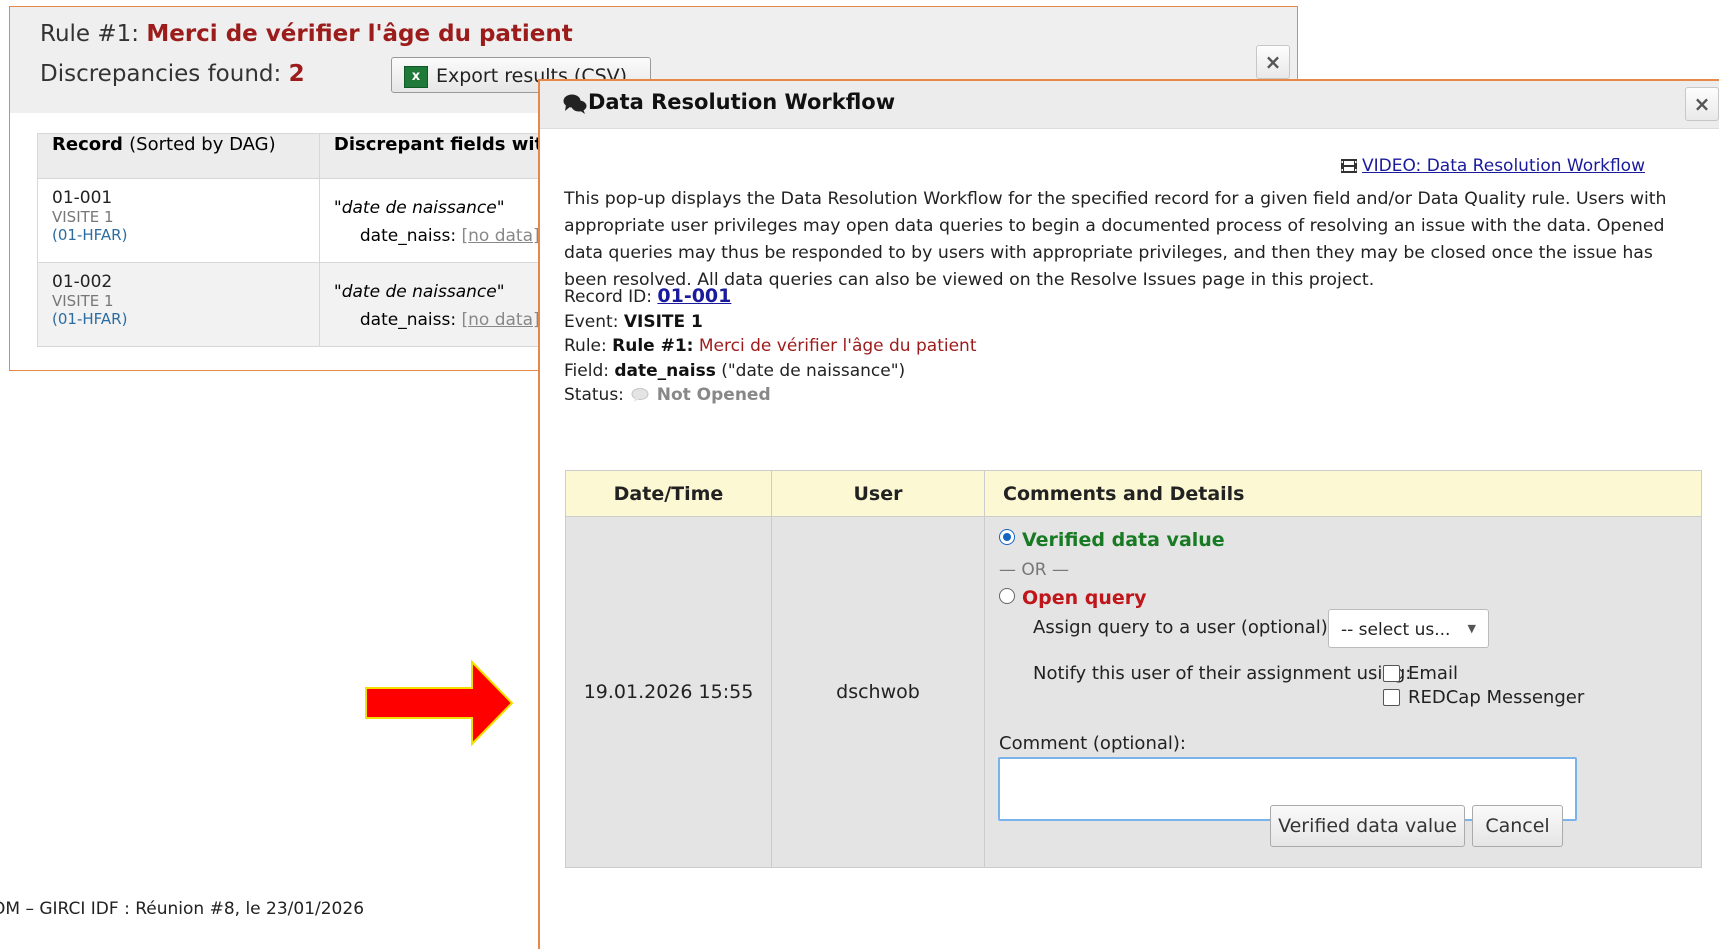  I want to click on field-variable: date_naiss, so click(665, 371).